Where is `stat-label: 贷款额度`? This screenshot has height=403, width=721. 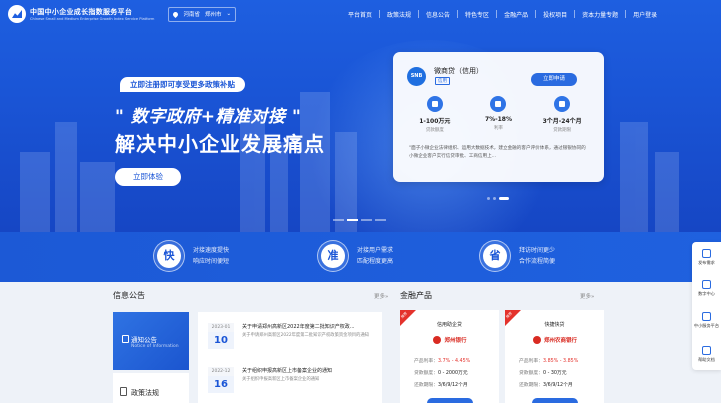 stat-label: 贷款额度 is located at coordinates (434, 130).